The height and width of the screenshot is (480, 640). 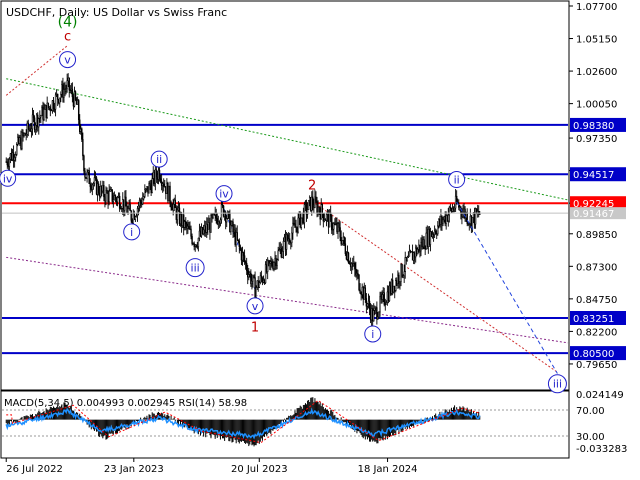 What do you see at coordinates (255, 327) in the screenshot?
I see `wave-label-9: 1` at bounding box center [255, 327].